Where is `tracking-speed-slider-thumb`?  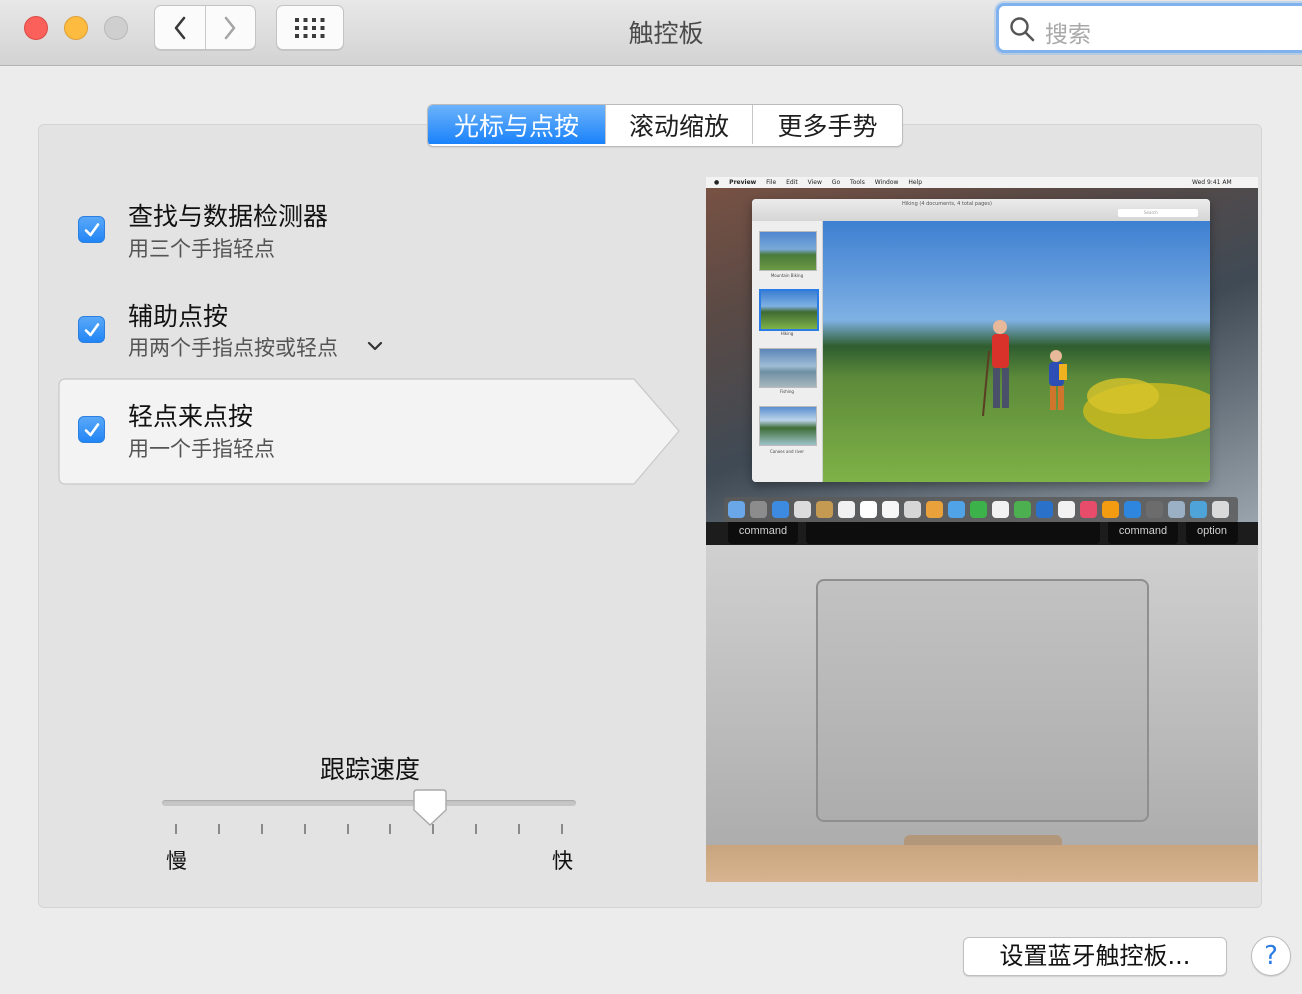 tracking-speed-slider-thumb is located at coordinates (430, 808).